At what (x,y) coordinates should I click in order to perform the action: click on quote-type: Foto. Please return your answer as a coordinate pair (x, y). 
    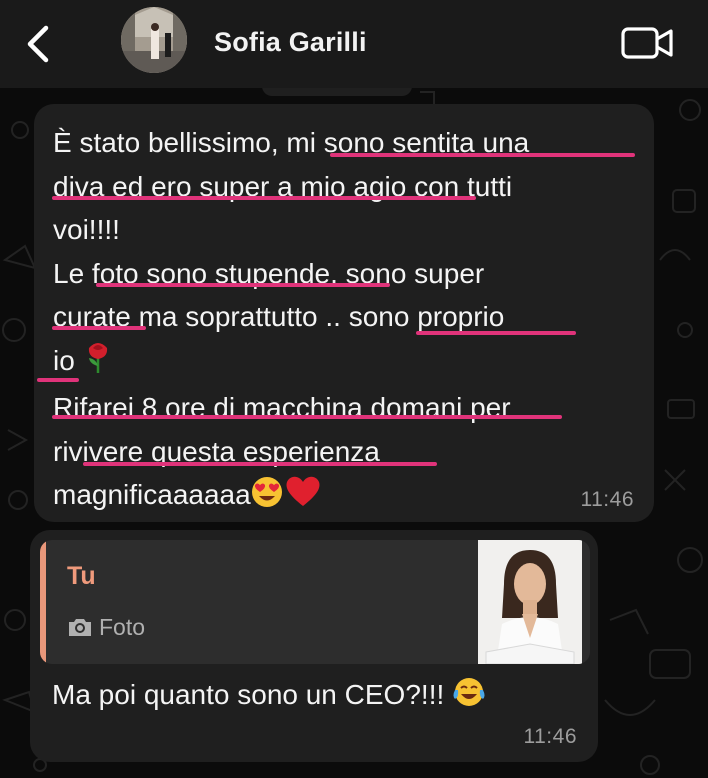
    Looking at the image, I should click on (106, 629).